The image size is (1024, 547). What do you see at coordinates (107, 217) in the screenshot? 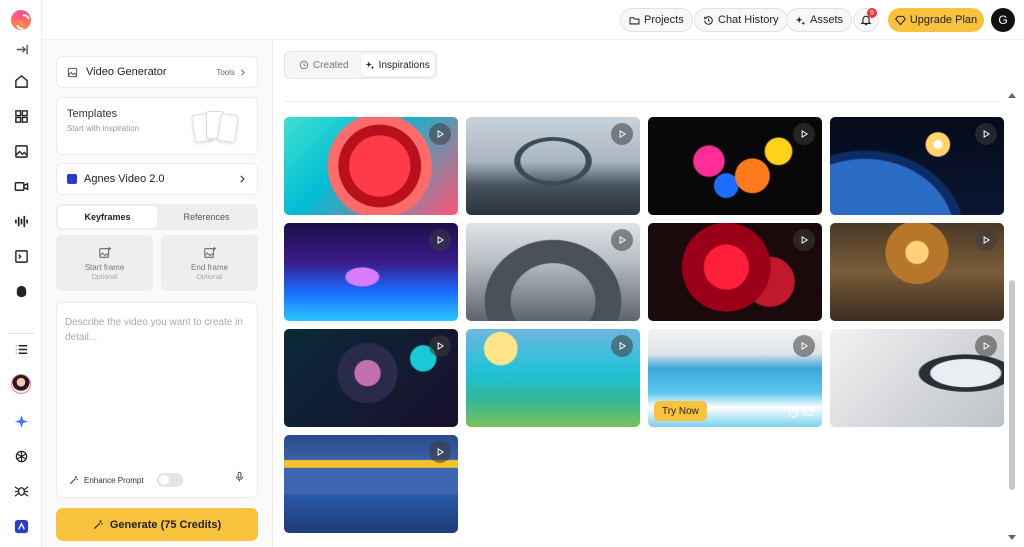
I see `tab-keyframes: Keyframes` at bounding box center [107, 217].